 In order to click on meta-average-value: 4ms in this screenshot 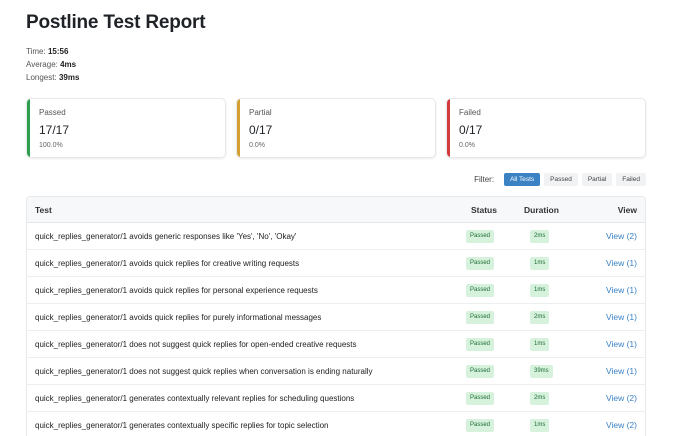, I will do `click(68, 64)`.